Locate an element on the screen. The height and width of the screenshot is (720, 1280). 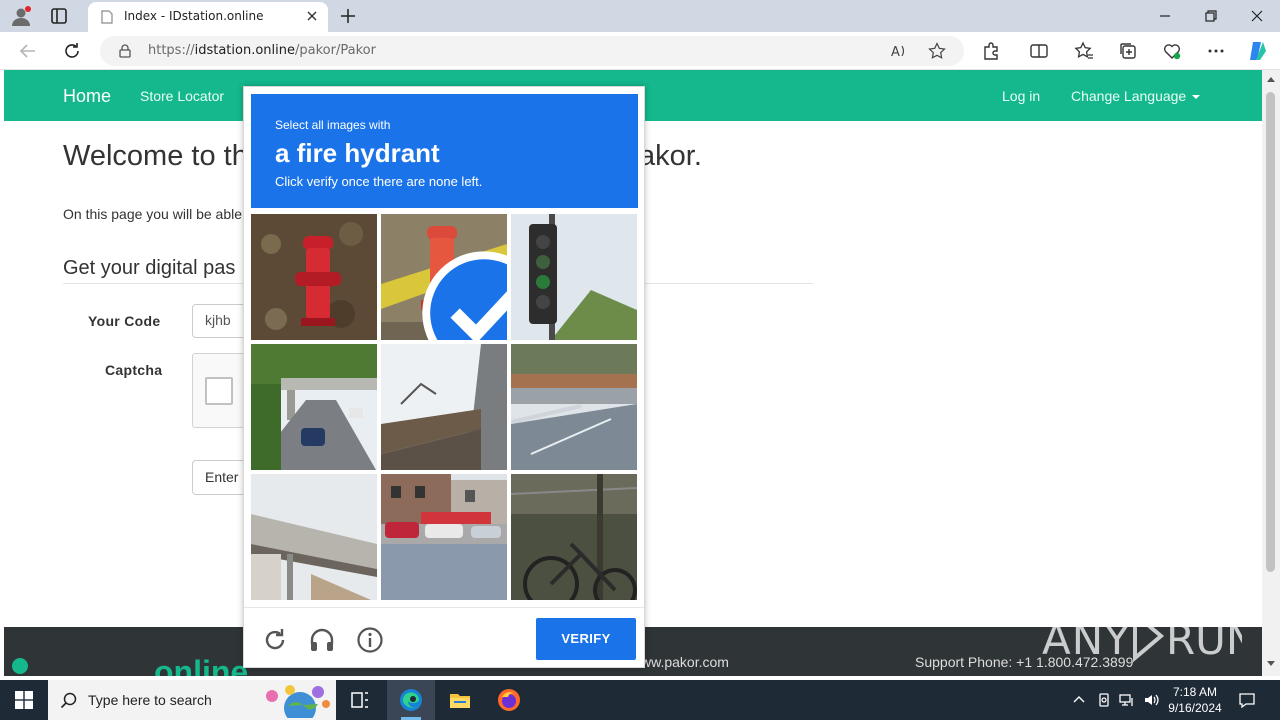
task-view-icon is located at coordinates (359, 700).